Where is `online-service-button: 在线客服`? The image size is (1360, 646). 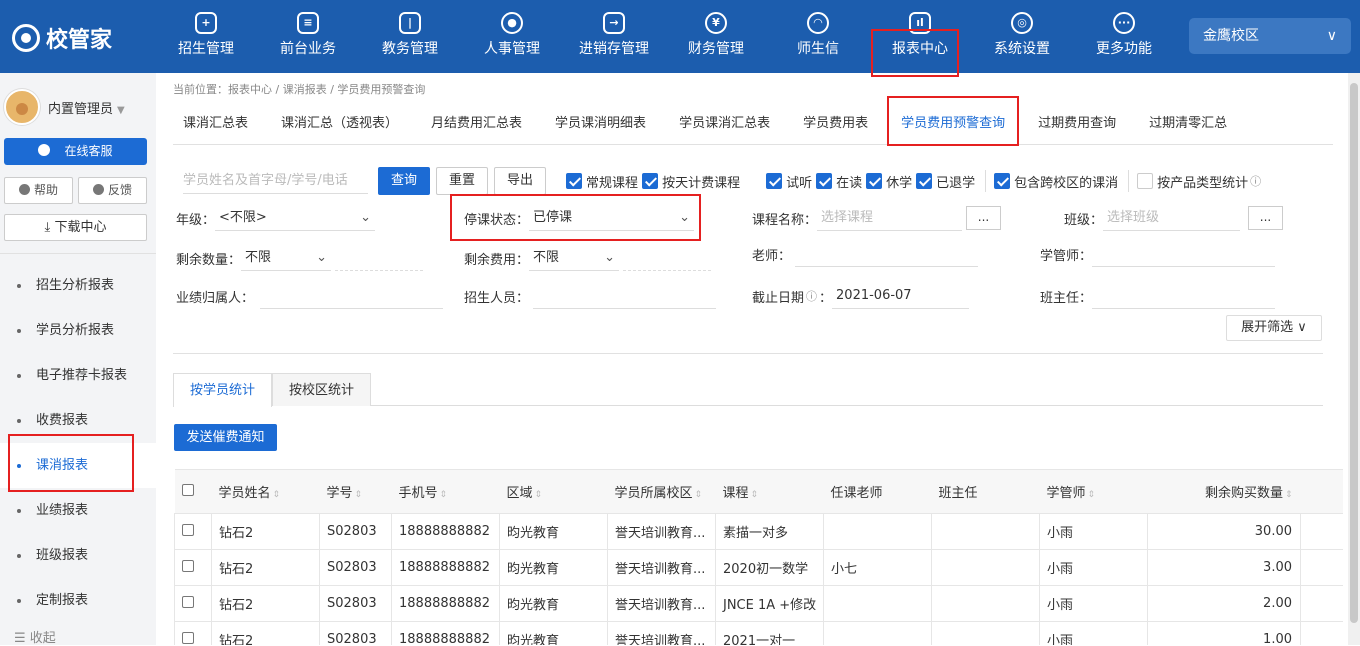 online-service-button: 在线客服 is located at coordinates (75, 151).